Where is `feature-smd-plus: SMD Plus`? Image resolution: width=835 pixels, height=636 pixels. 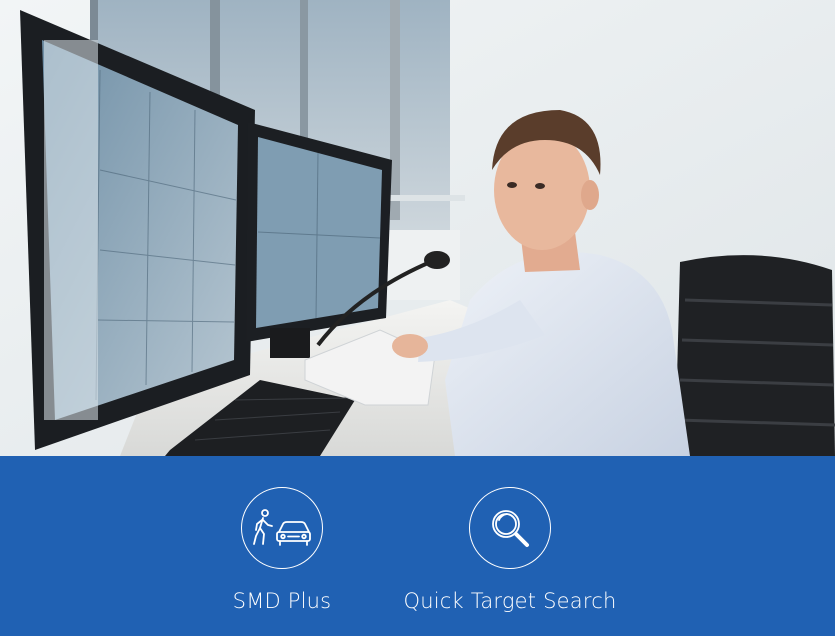
feature-smd-plus: SMD Plus is located at coordinates (282, 550).